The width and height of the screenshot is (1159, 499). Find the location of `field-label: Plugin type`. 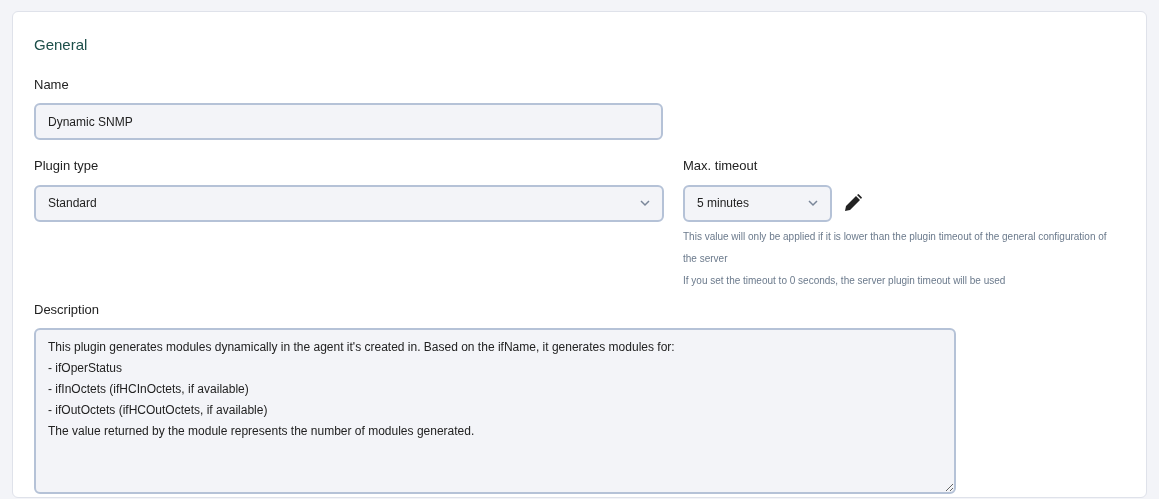

field-label: Plugin type is located at coordinates (66, 166).